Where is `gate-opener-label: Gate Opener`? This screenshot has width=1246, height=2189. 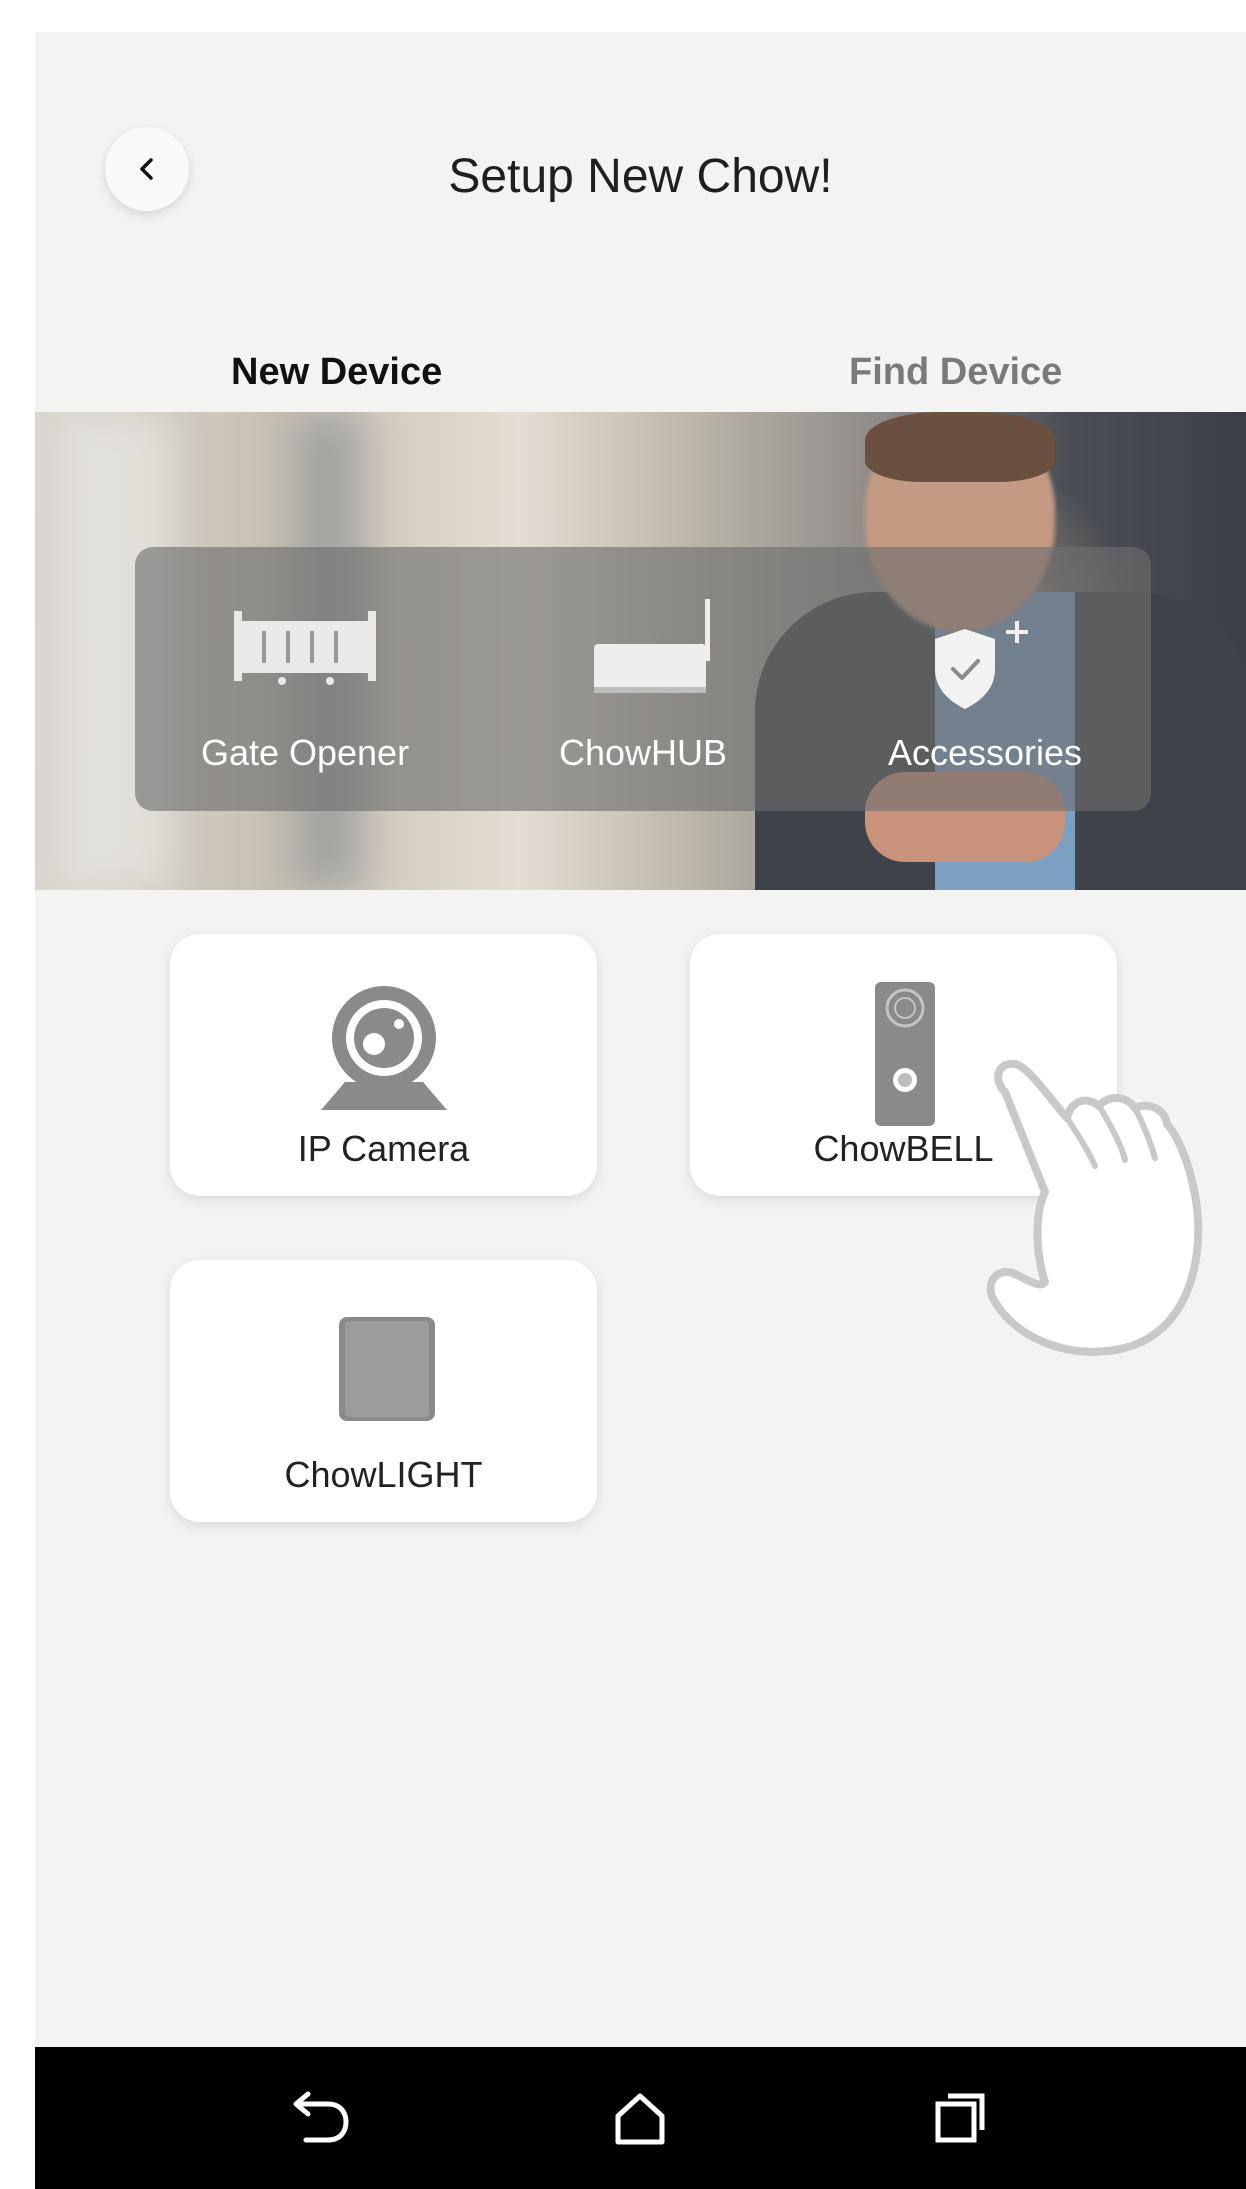 gate-opener-label: Gate Opener is located at coordinates (305, 752).